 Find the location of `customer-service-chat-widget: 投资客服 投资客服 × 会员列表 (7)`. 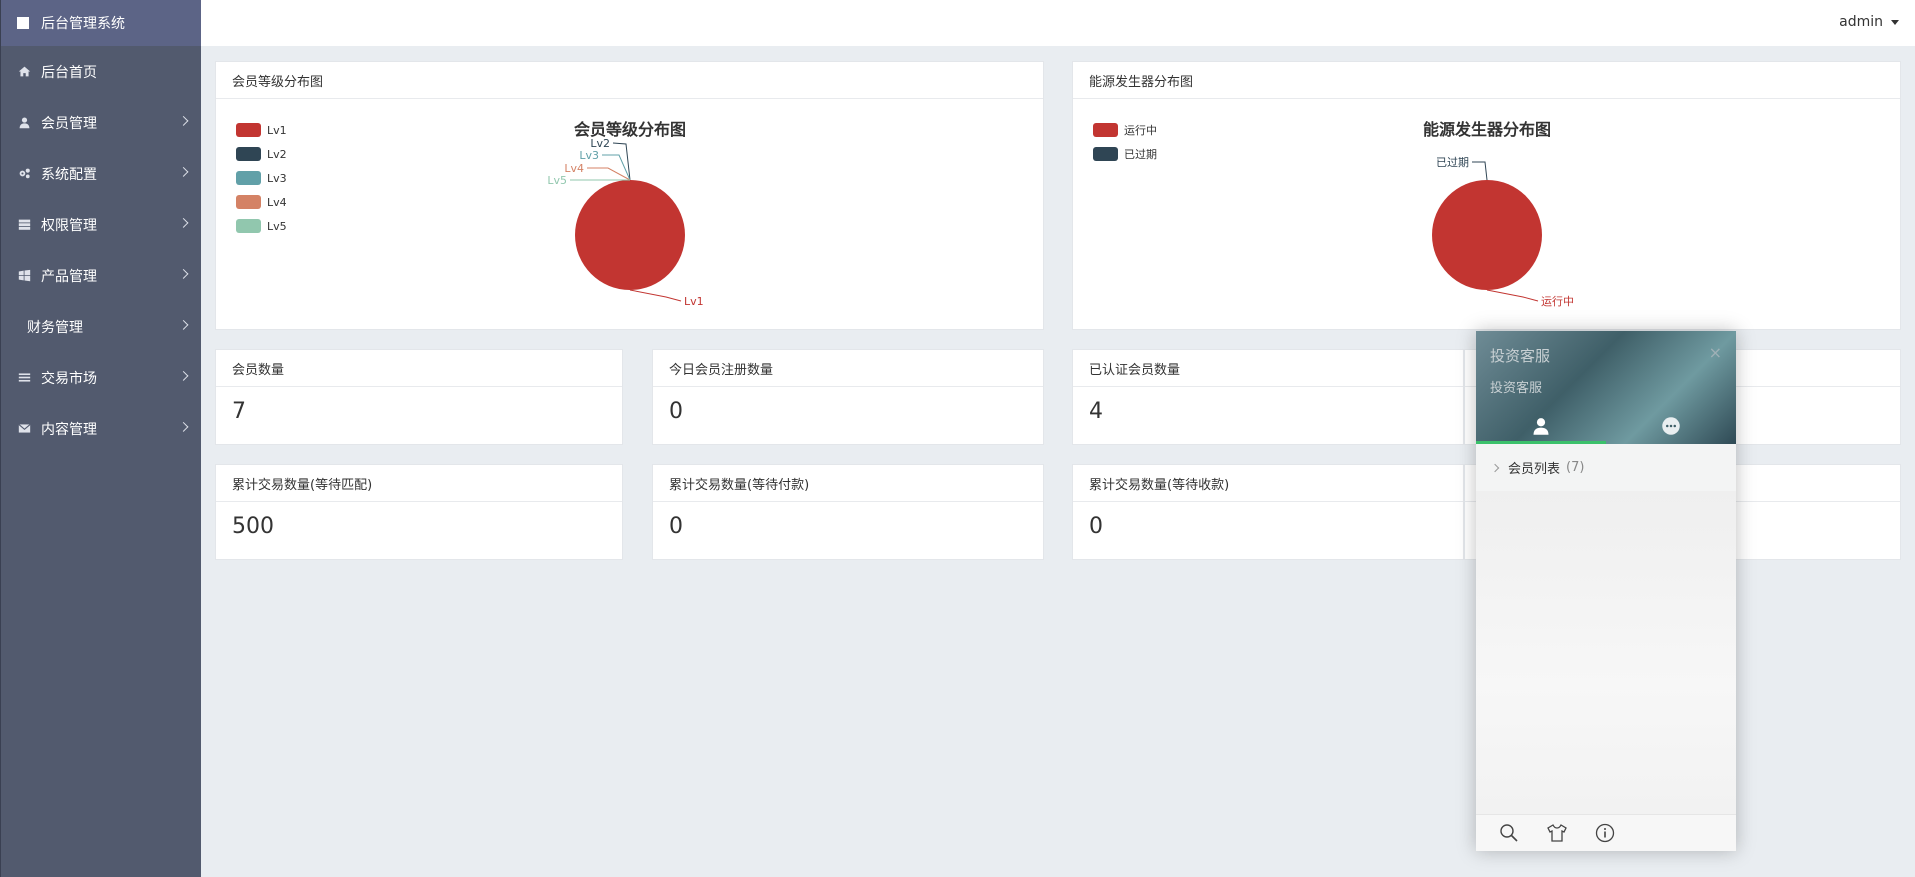

customer-service-chat-widget: 投资客服 投资客服 × 会员列表 (7) is located at coordinates (1606, 591).